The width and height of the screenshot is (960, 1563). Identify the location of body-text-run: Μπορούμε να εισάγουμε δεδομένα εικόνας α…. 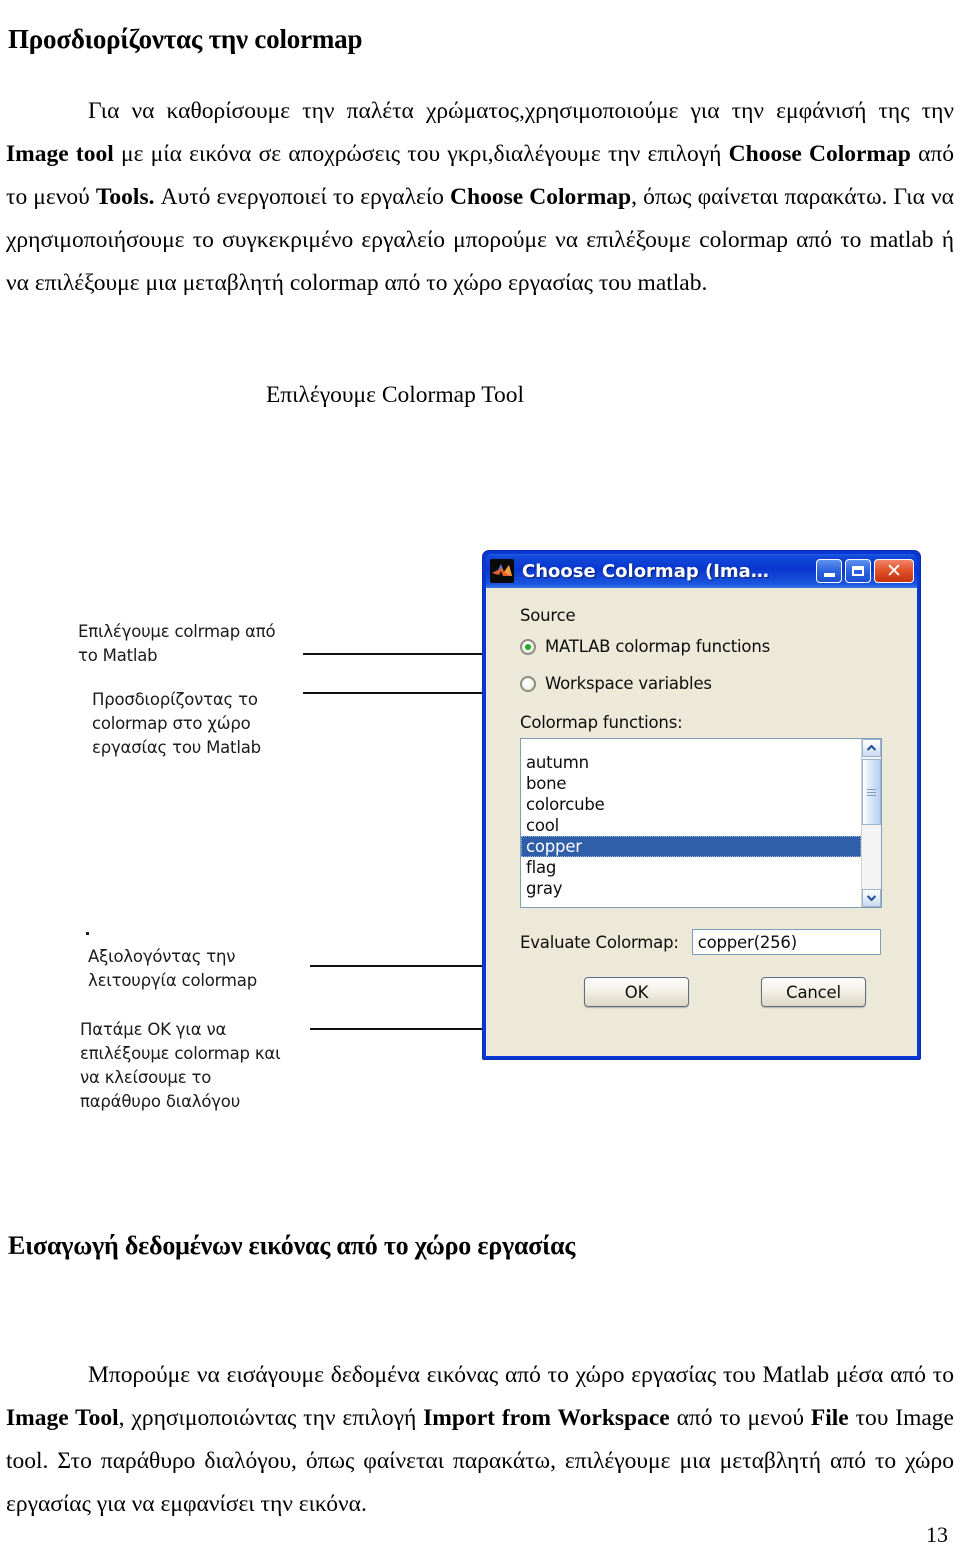
(521, 1374).